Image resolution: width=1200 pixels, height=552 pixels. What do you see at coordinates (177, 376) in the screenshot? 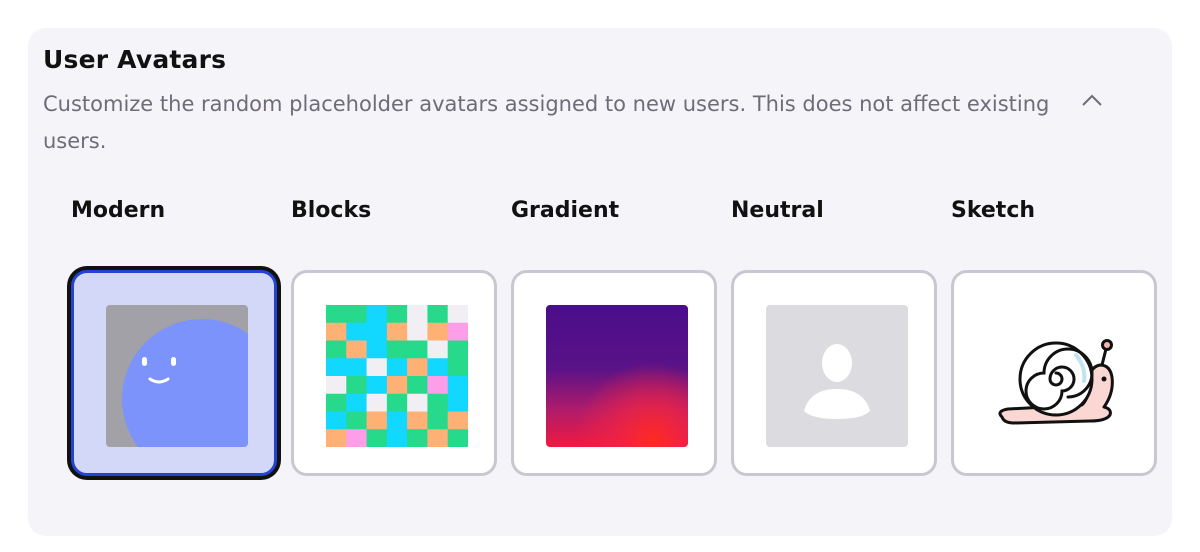
I see `modern-avatar-icon` at bounding box center [177, 376].